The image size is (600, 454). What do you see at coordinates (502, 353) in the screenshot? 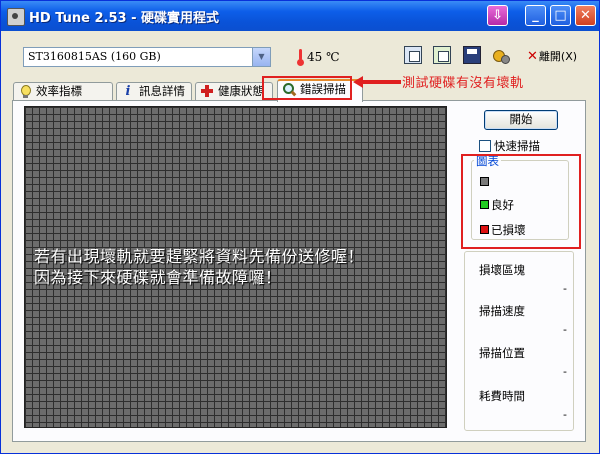
I see `stat-scan-position-label: 掃描位置` at bounding box center [502, 353].